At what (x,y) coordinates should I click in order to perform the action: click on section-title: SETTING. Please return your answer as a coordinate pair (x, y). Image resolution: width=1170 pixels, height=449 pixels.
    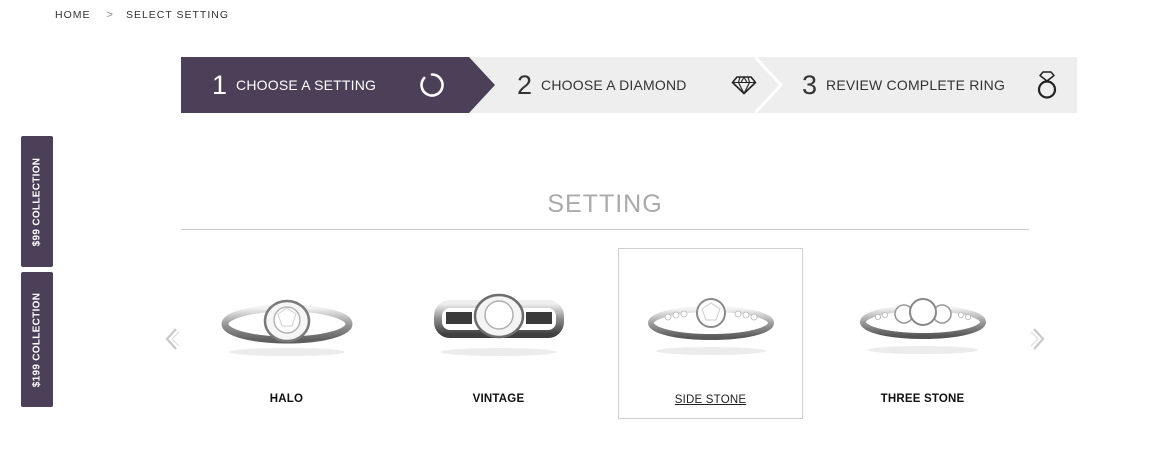
    Looking at the image, I should click on (605, 204).